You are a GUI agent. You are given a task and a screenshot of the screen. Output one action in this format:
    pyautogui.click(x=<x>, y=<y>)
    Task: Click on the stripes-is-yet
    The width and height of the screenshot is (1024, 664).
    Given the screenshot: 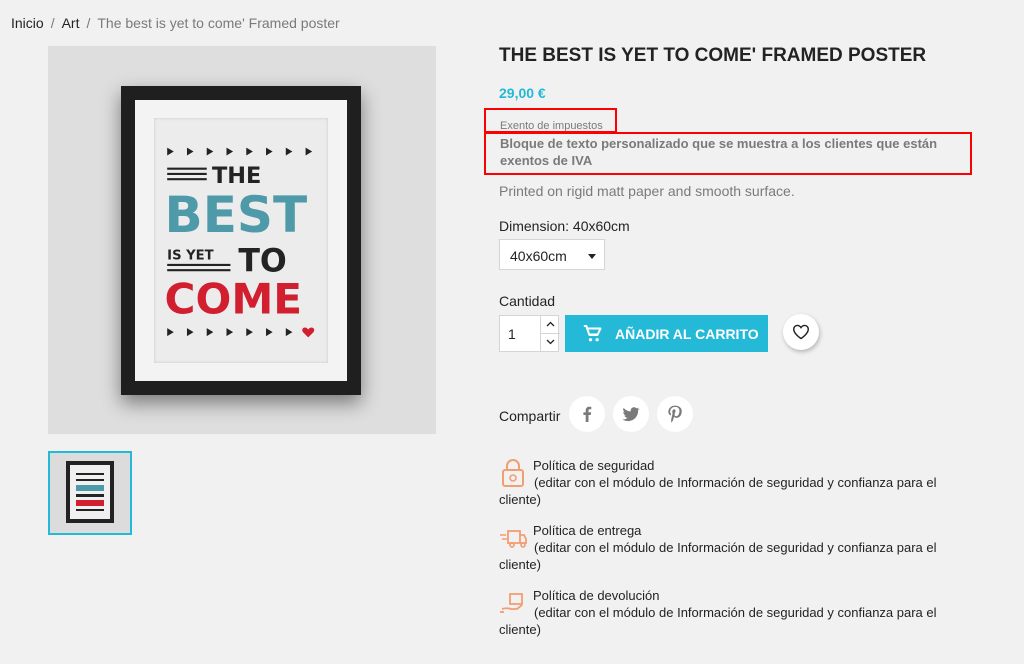 What is the action you would take?
    pyautogui.click(x=199, y=267)
    